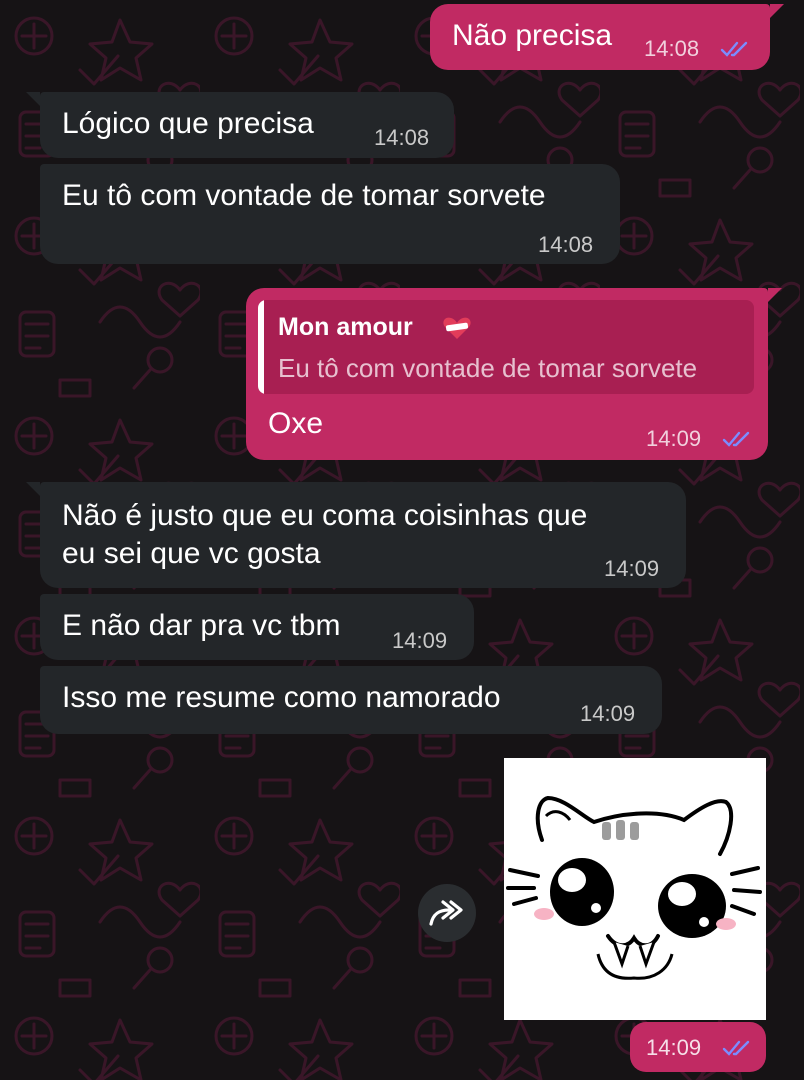 This screenshot has width=804, height=1080. Describe the element at coordinates (488, 368) in the screenshot. I see `quote-text: Eu tô com vontade de tomar sorvete` at that location.